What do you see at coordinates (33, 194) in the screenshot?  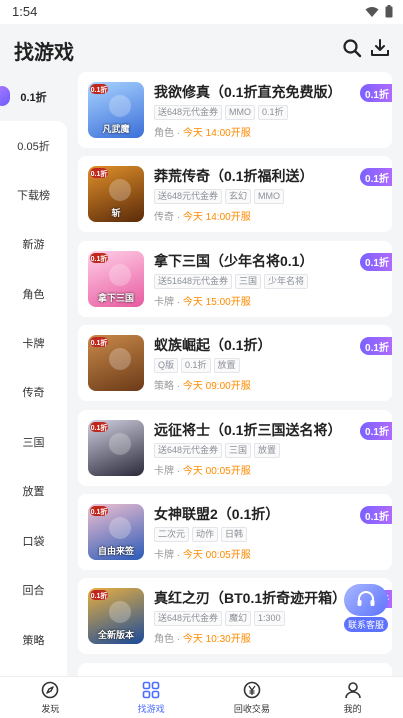 I see `sidebar-item-download-rank: 下载榜` at bounding box center [33, 194].